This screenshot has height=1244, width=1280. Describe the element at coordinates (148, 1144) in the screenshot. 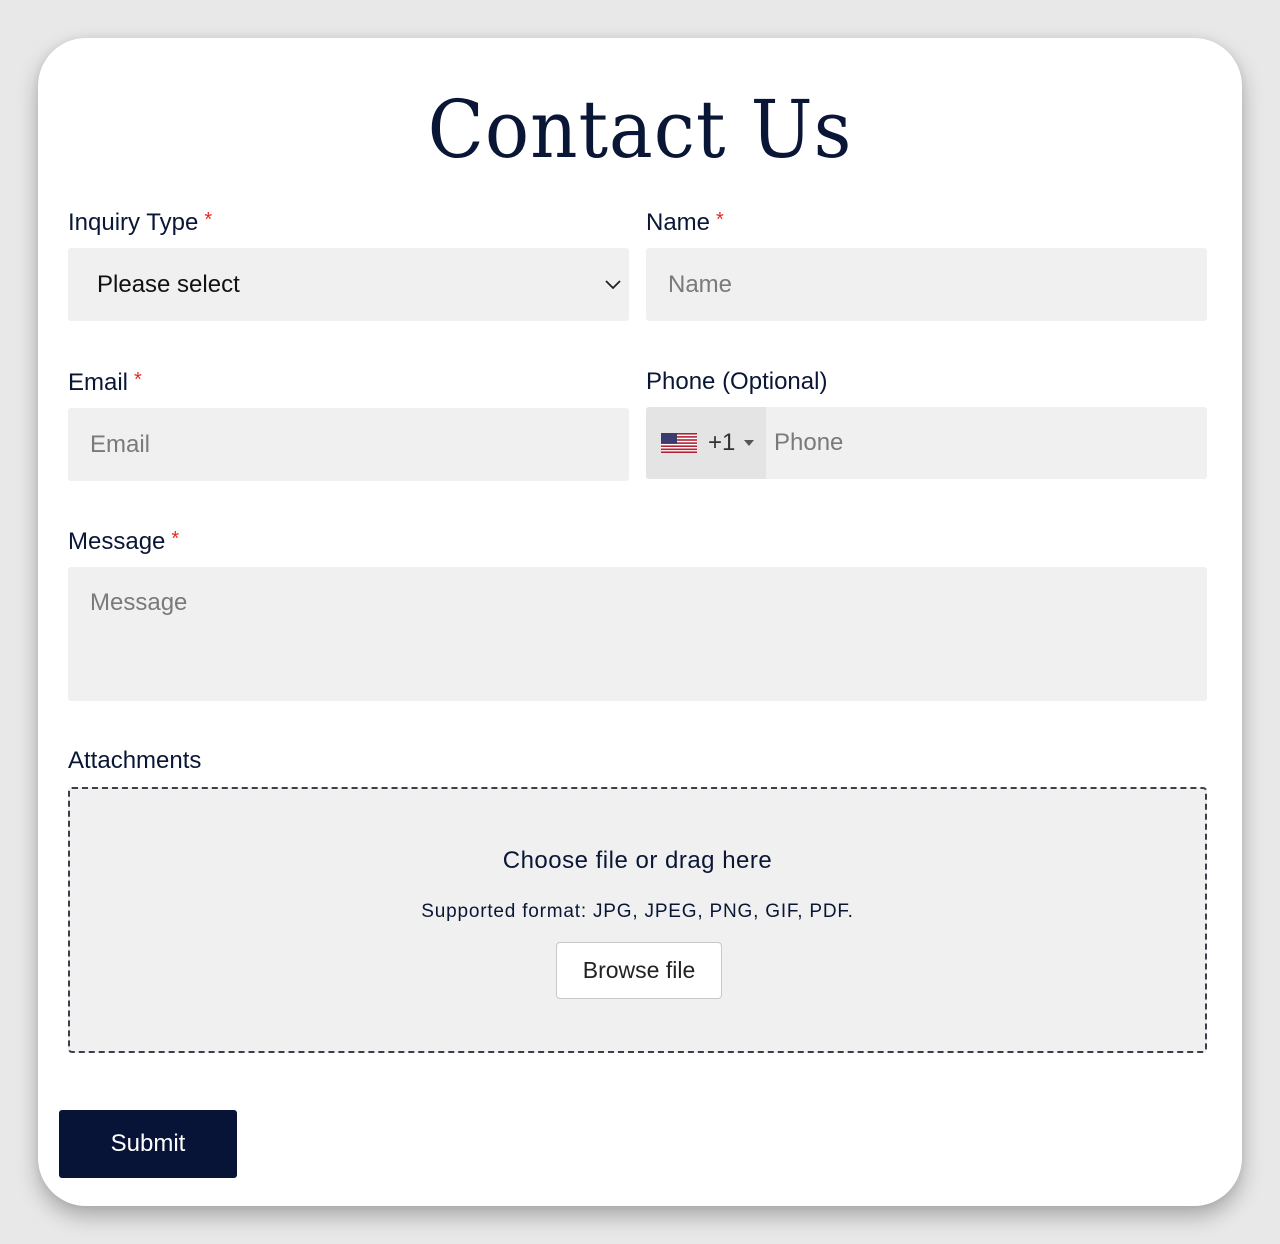

I see `submit-button: Submit` at that location.